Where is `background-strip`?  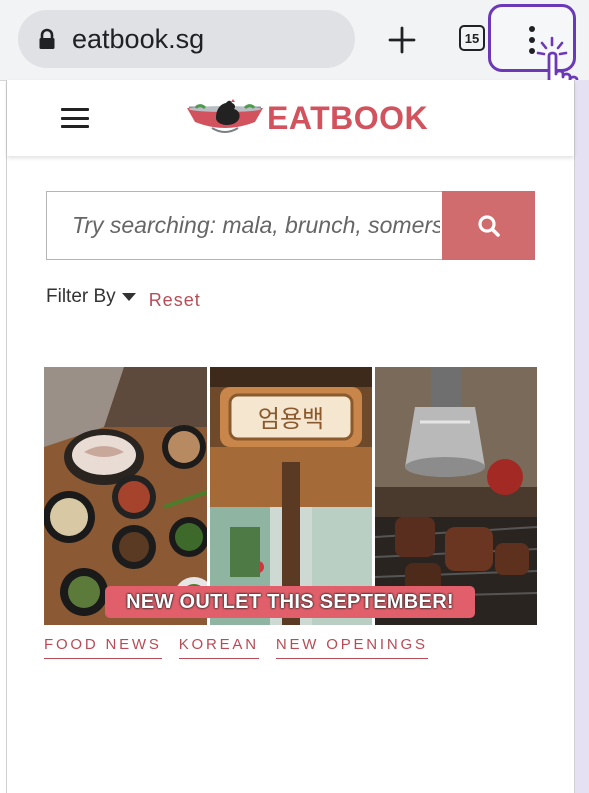 background-strip is located at coordinates (581, 436).